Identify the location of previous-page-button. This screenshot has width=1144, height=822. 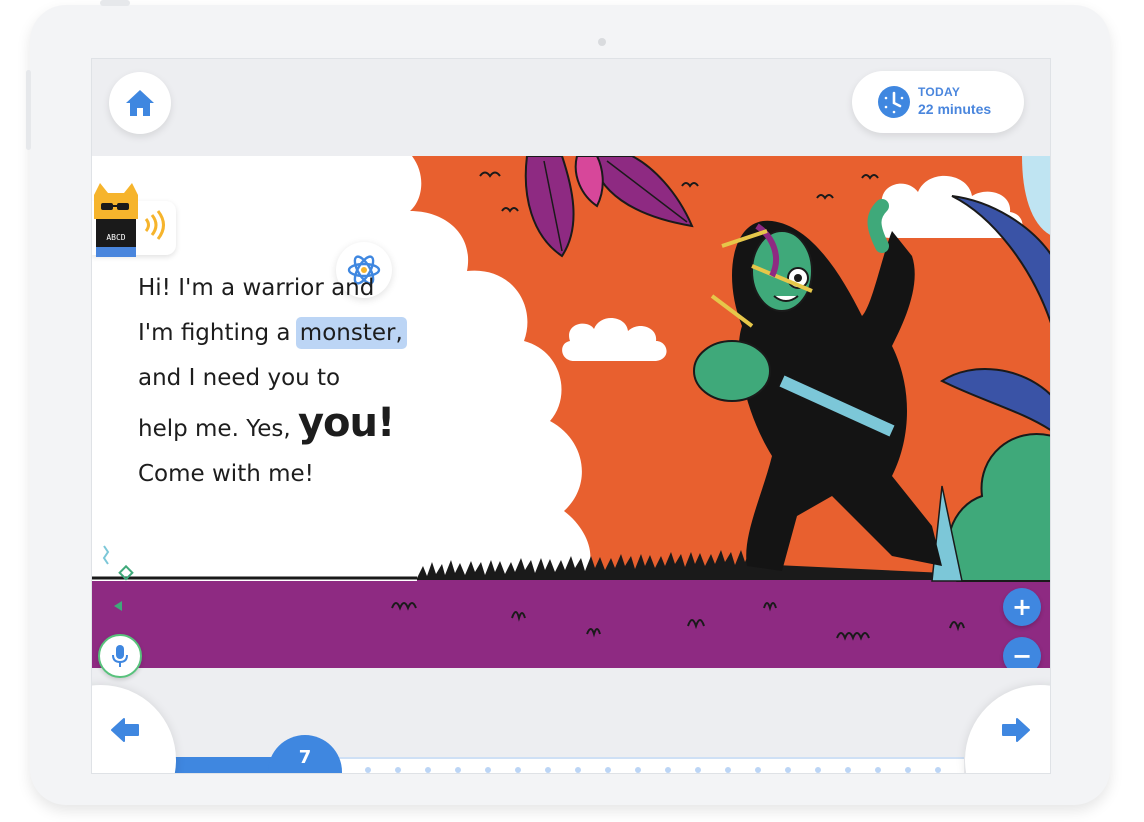
(134, 729).